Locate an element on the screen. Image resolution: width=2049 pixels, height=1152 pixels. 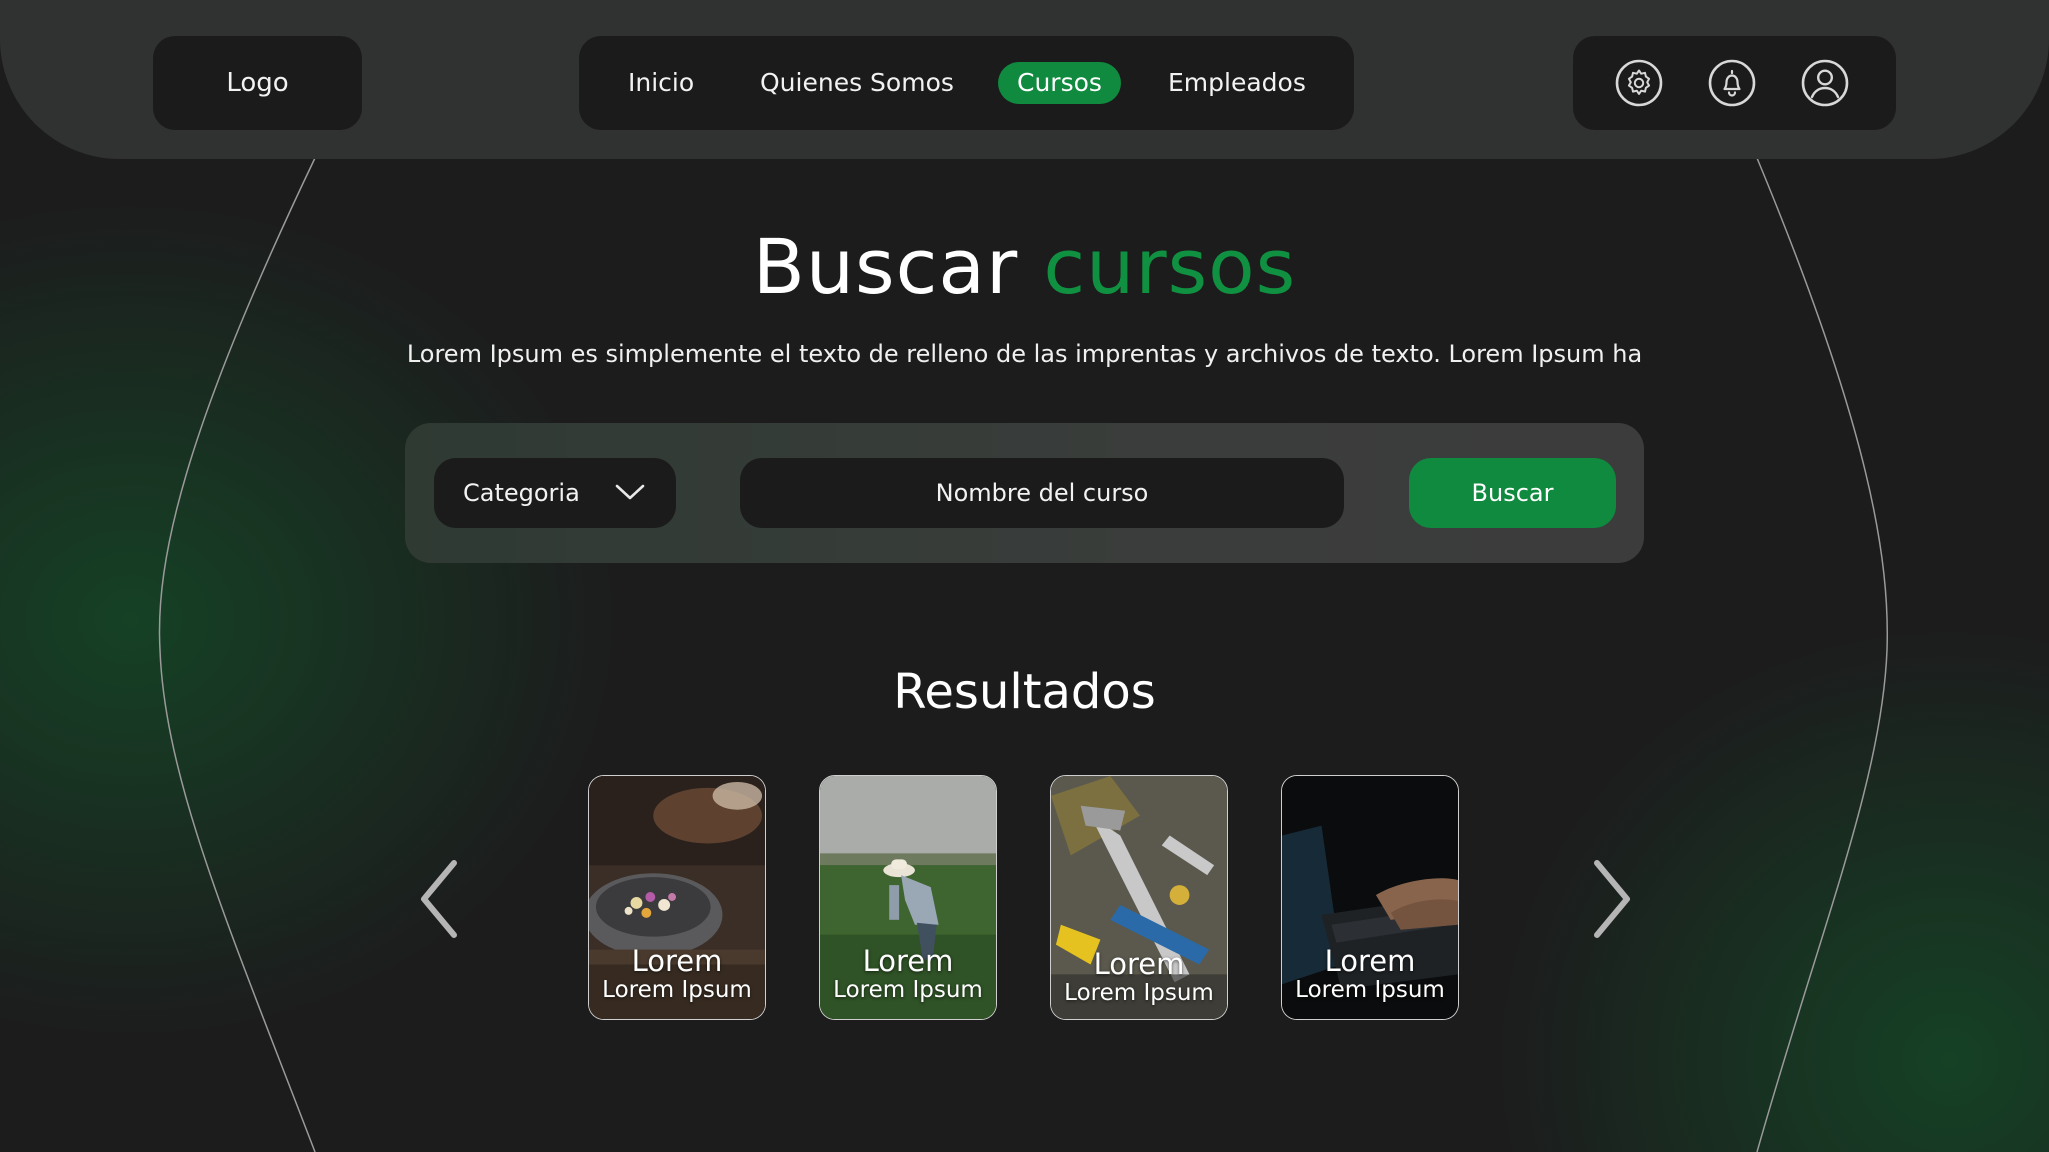
search-button: Buscar is located at coordinates (1512, 493).